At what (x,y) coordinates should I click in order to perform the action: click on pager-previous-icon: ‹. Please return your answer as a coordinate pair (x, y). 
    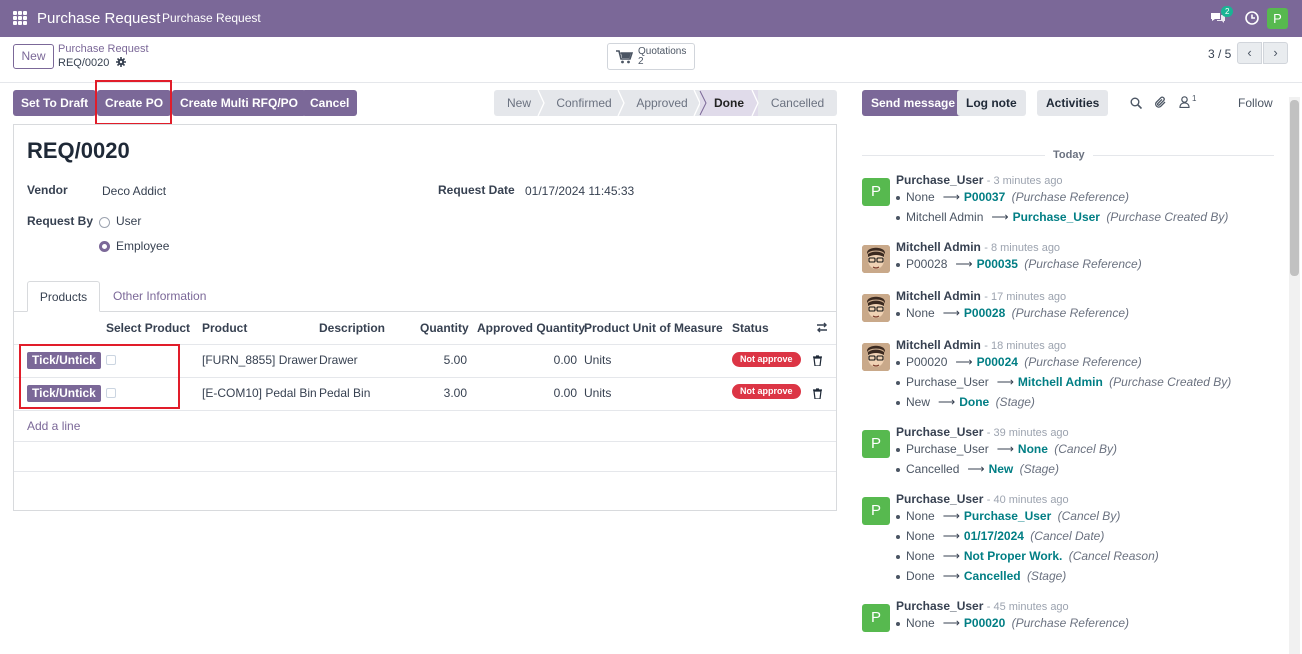
    Looking at the image, I should click on (1249, 53).